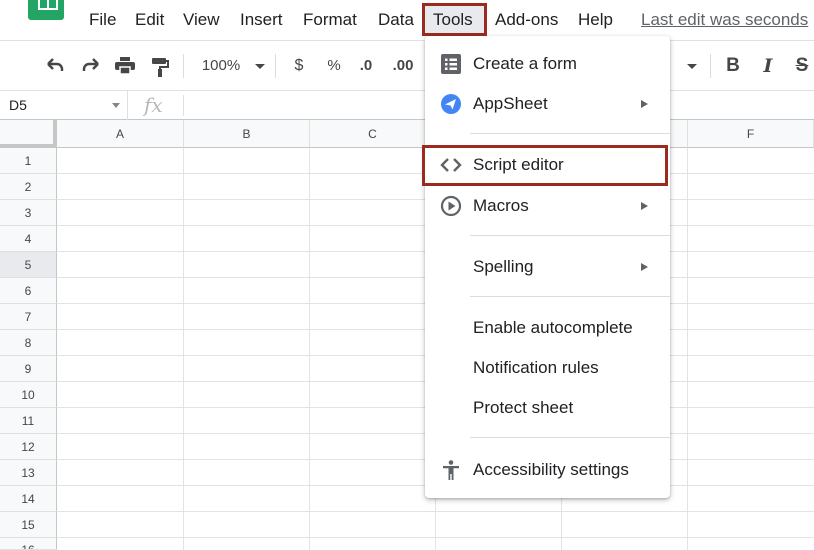 Image resolution: width=814 pixels, height=550 pixels. I want to click on name-box-chevron-down-icon, so click(116, 105).